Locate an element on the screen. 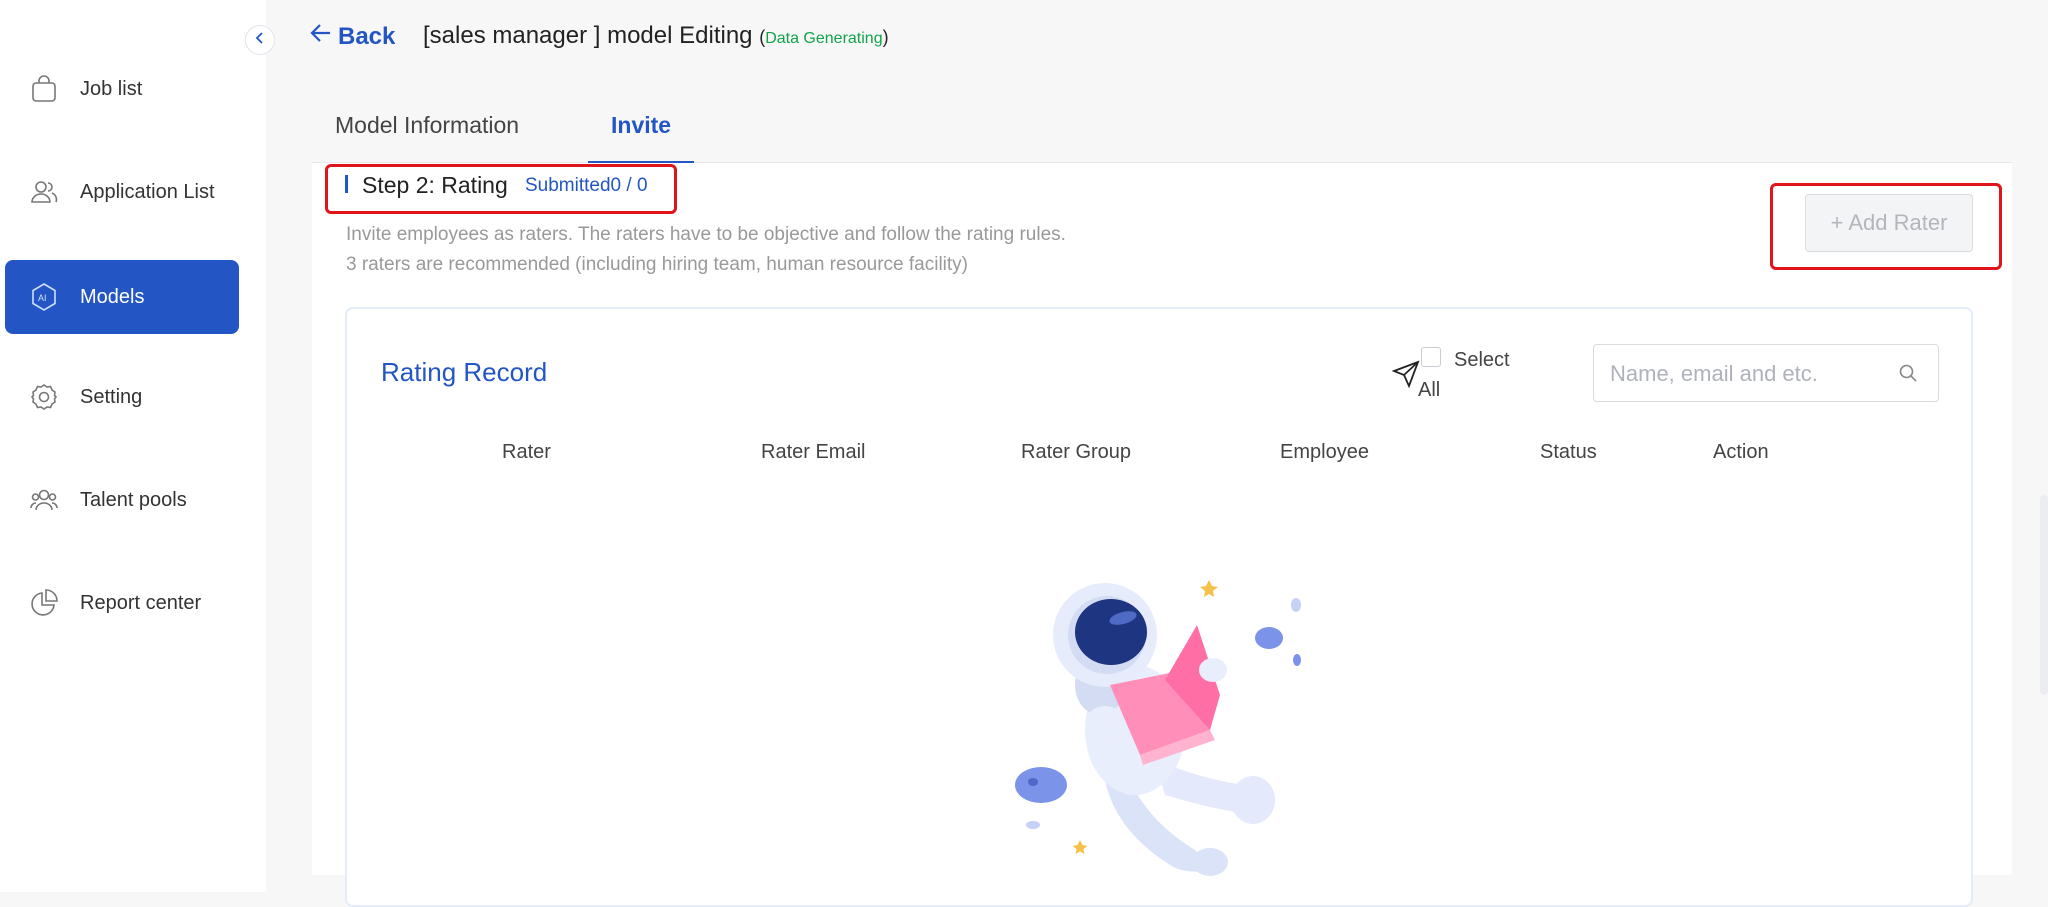 The height and width of the screenshot is (907, 2048). select-all-label: Select All is located at coordinates (1464, 375).